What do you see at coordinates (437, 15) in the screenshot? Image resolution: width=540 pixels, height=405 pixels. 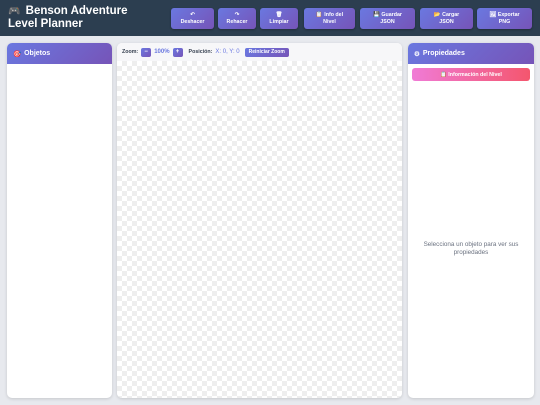 I see `folder-icon: 📂` at bounding box center [437, 15].